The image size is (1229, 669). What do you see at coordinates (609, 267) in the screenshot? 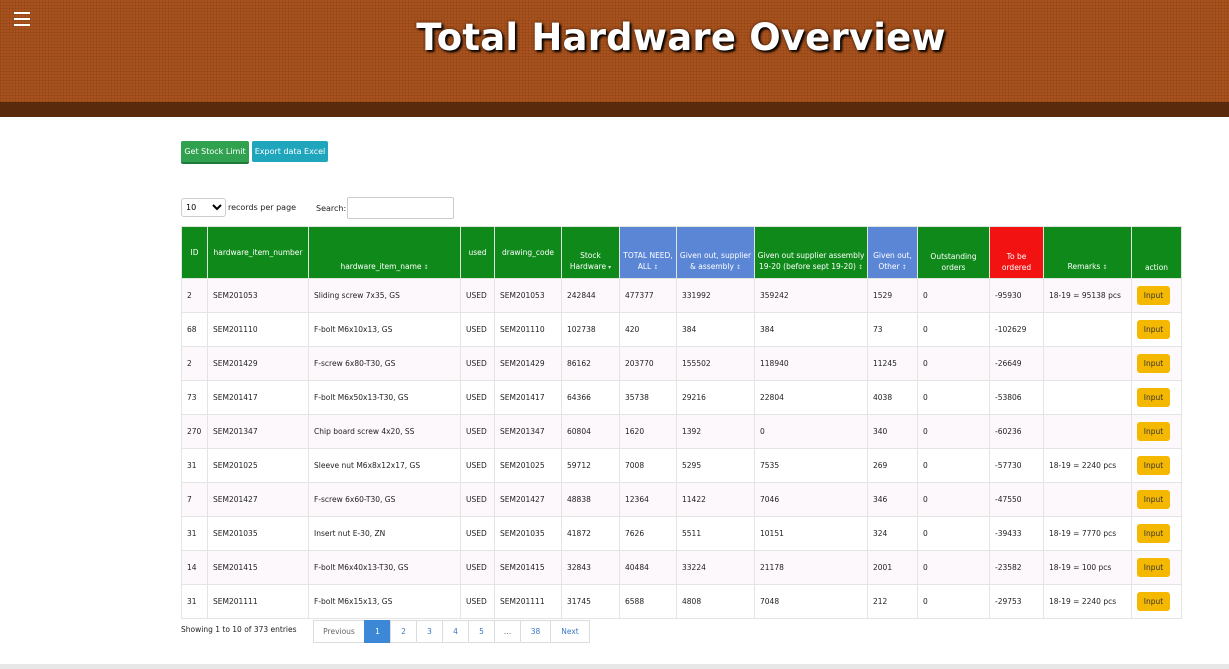
I see `sort-icon: ▾` at bounding box center [609, 267].